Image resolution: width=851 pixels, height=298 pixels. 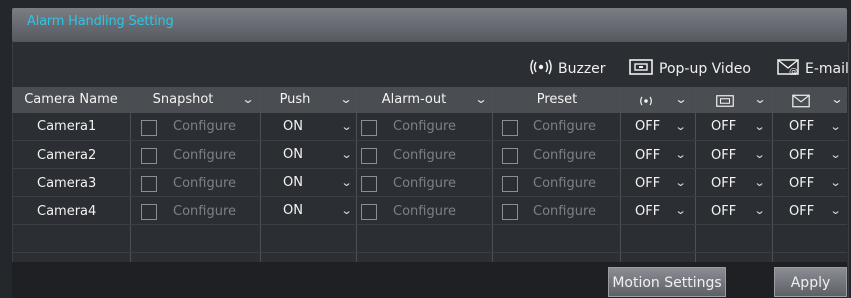 I want to click on header-push: Push, so click(x=295, y=99).